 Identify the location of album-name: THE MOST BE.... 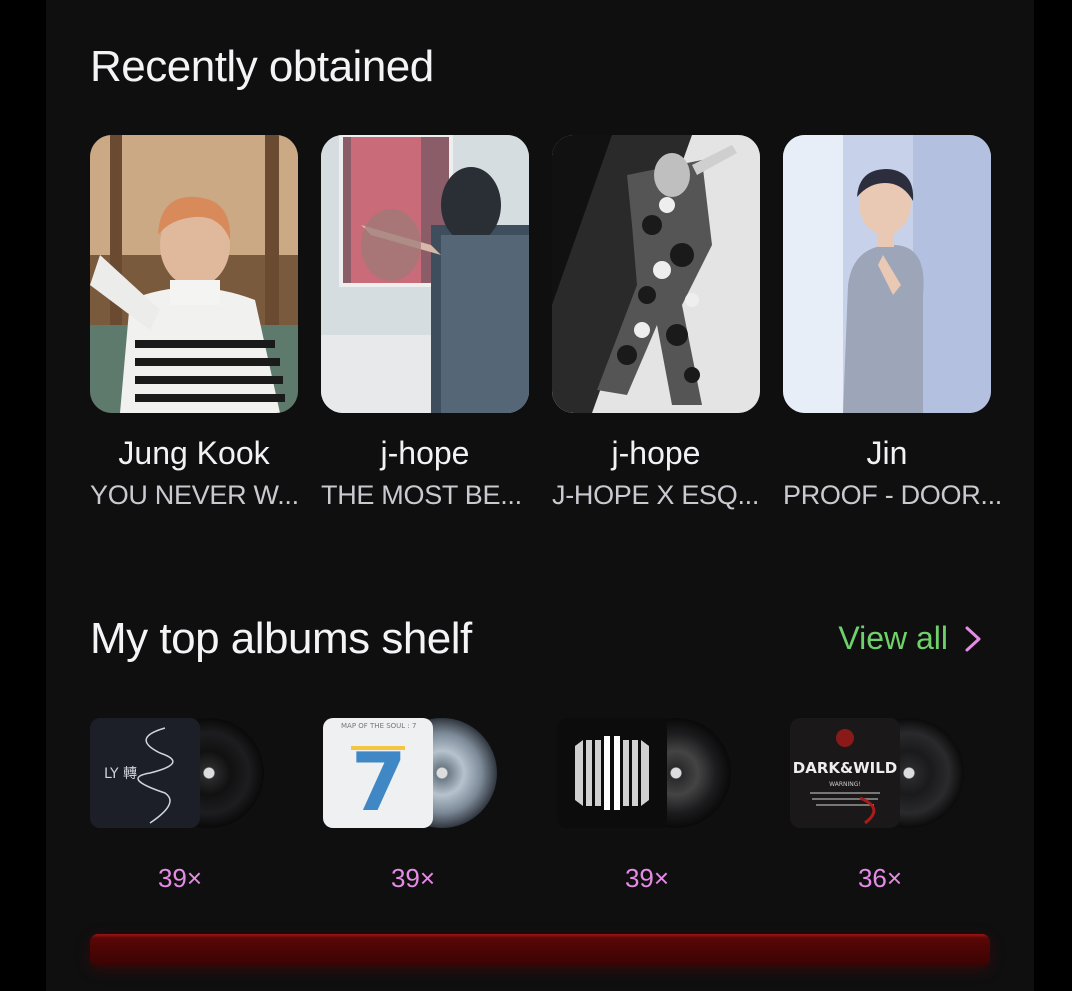
(421, 495).